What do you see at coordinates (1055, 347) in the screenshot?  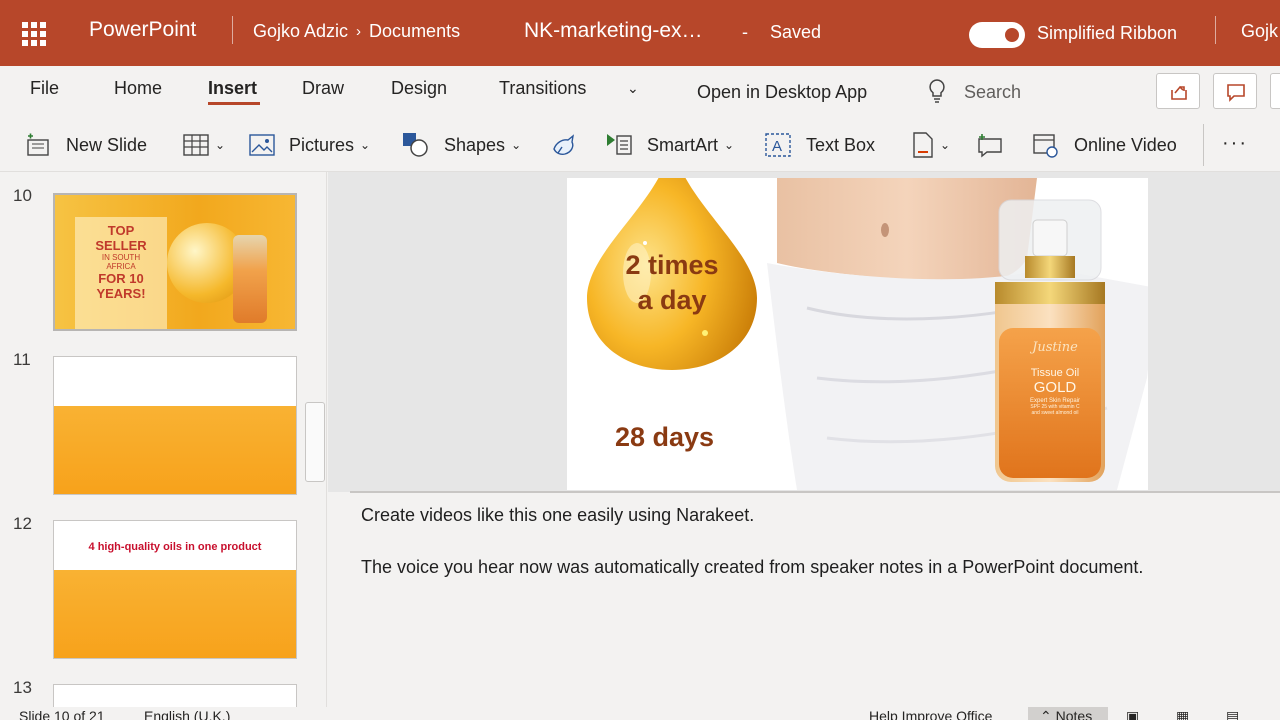 I see `product-brand: Justine` at bounding box center [1055, 347].